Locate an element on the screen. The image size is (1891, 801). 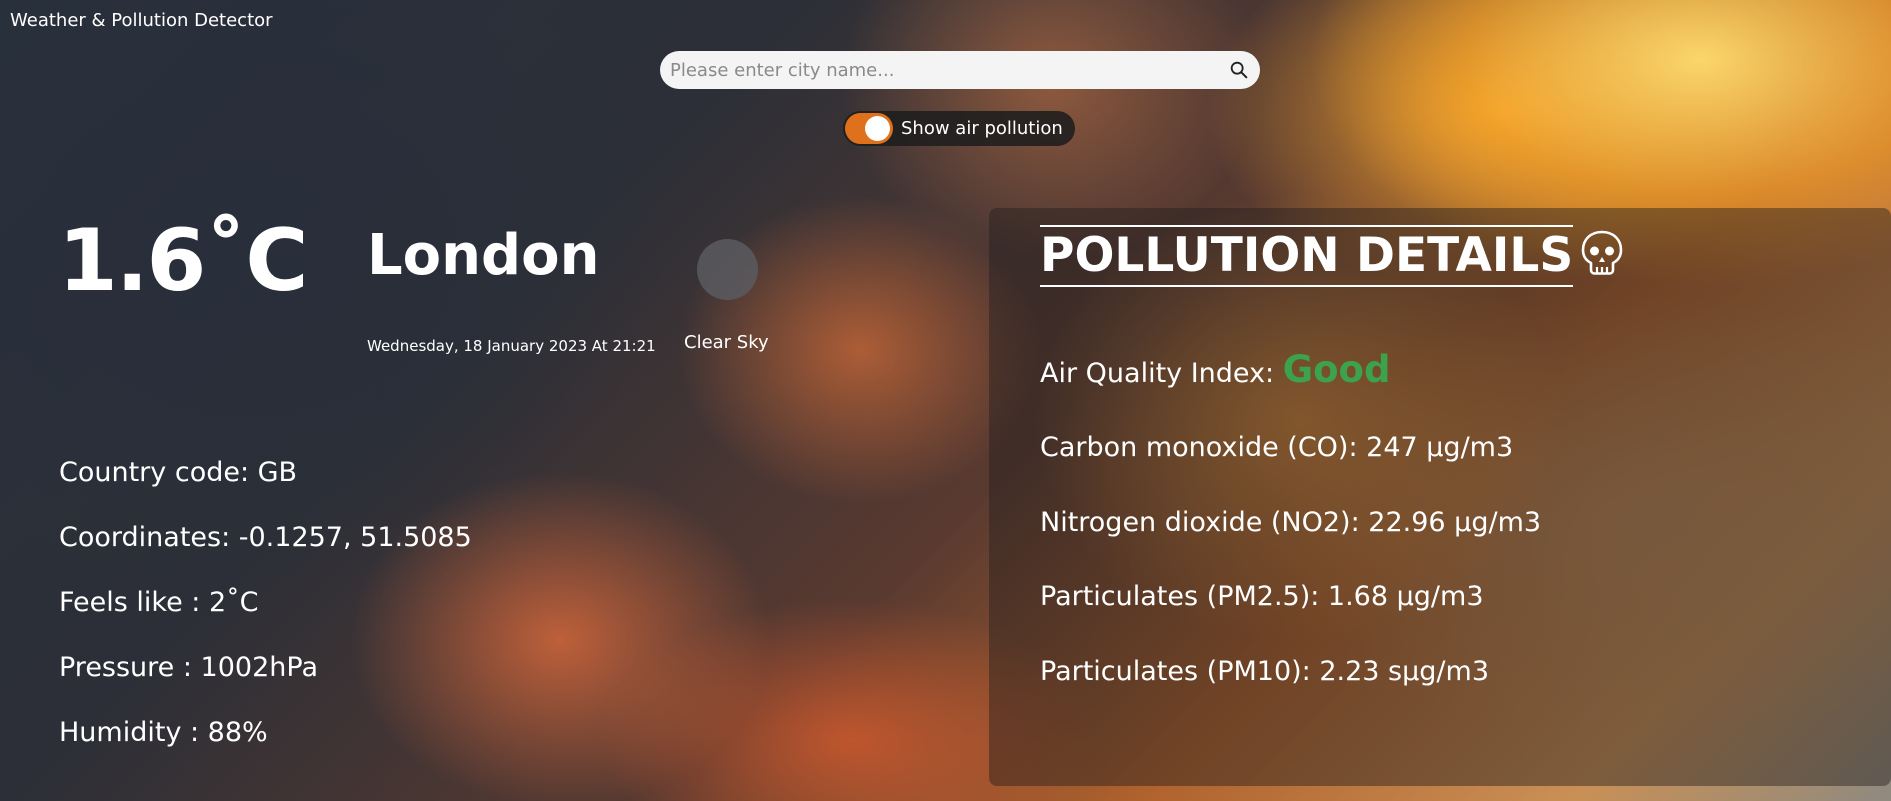
air-quality-index: Air Quality Index: Good is located at coordinates (1215, 369).